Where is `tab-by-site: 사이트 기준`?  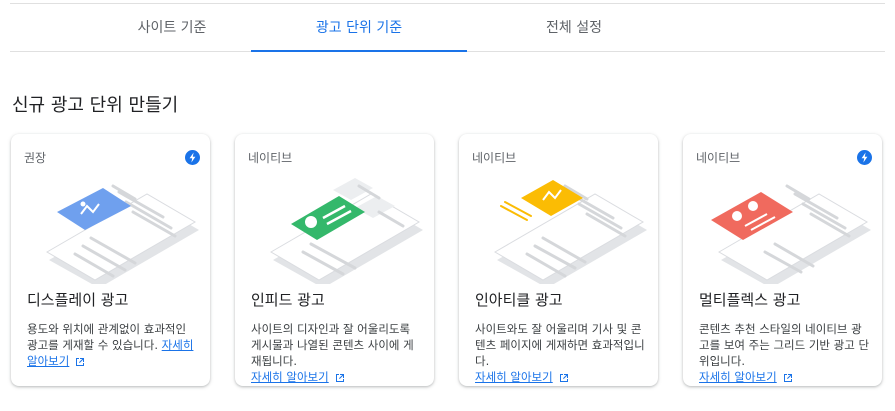 tab-by-site: 사이트 기준 is located at coordinates (172, 27).